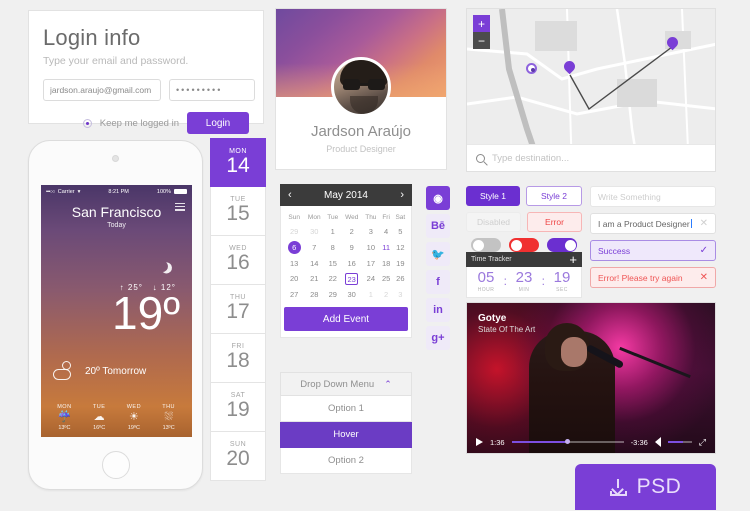 This screenshot has width=750, height=511. I want to click on calendar-day-cell: 26, so click(400, 278).